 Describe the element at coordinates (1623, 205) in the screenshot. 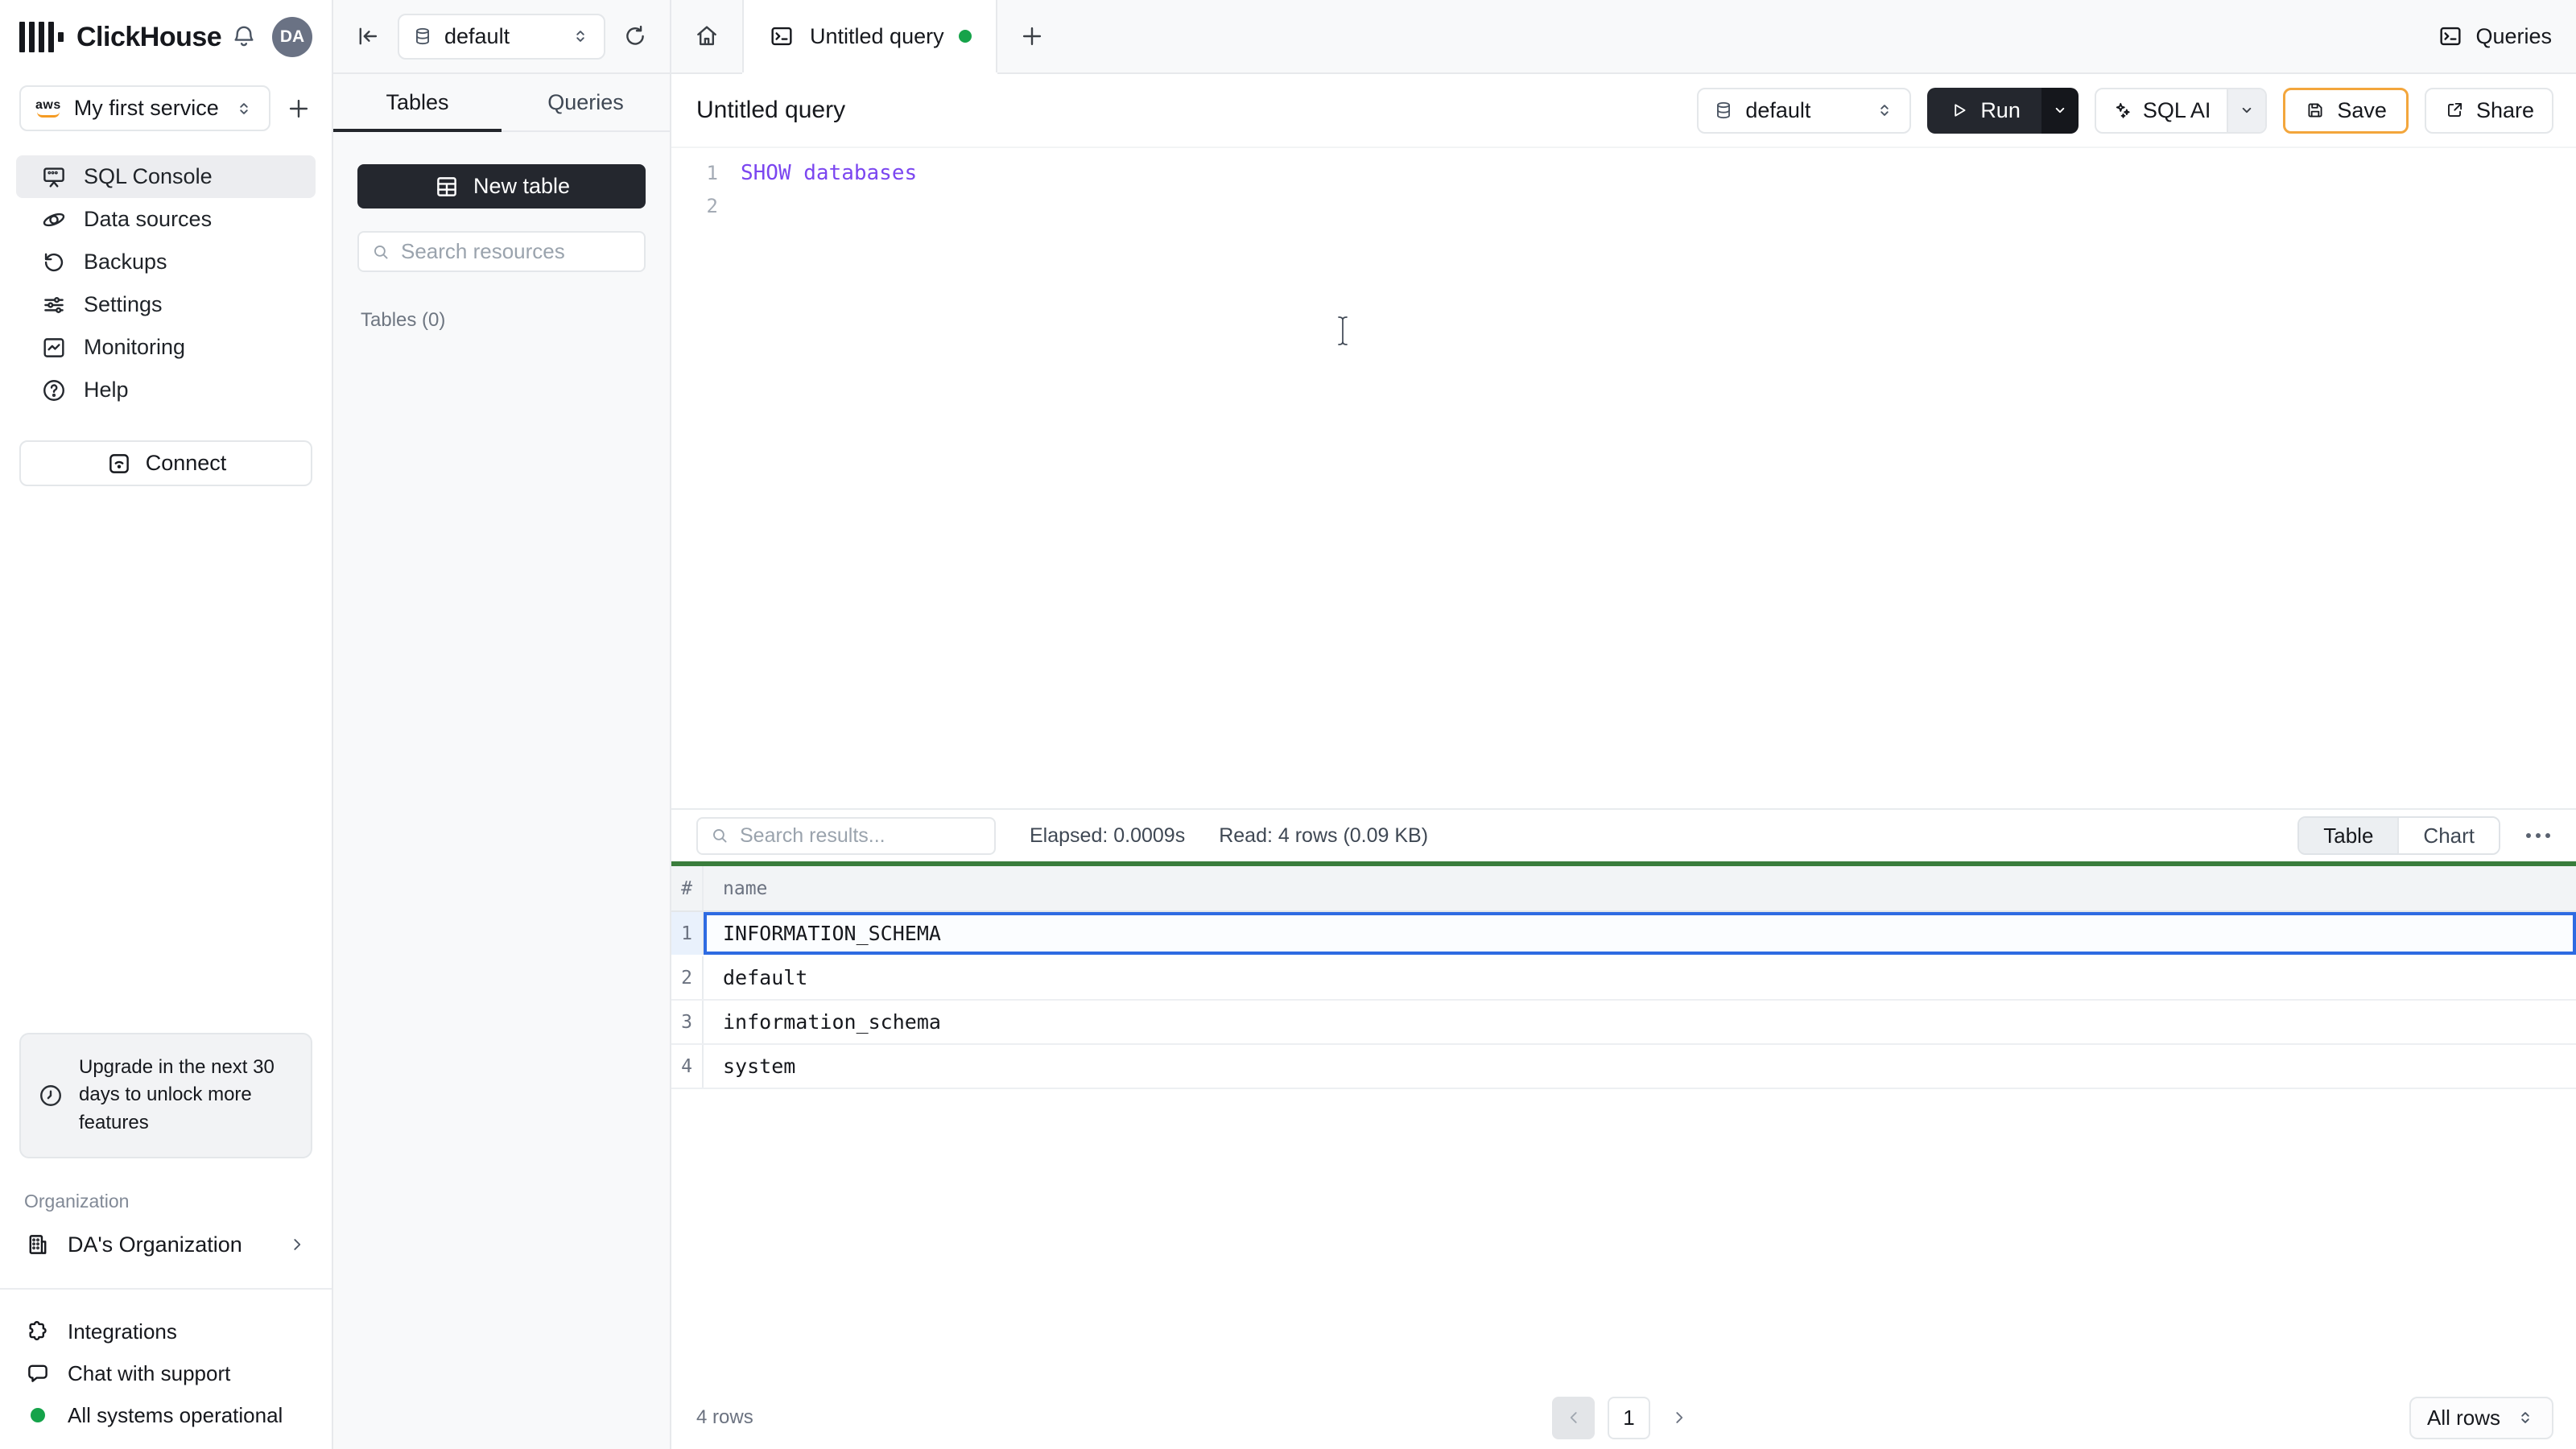

I see `editor-line: 2` at that location.